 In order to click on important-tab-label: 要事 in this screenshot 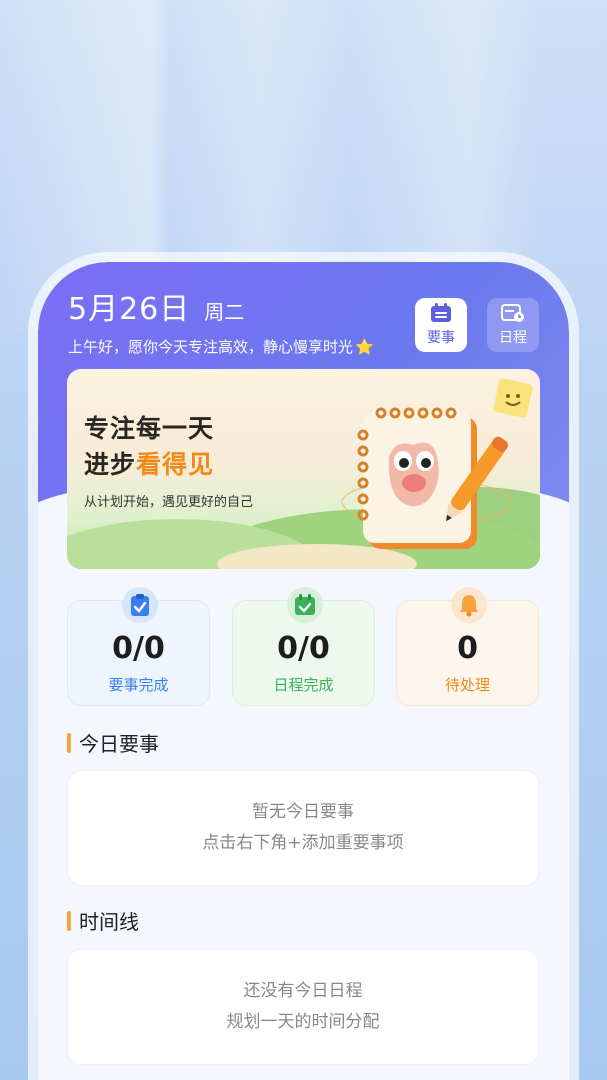, I will do `click(441, 338)`.